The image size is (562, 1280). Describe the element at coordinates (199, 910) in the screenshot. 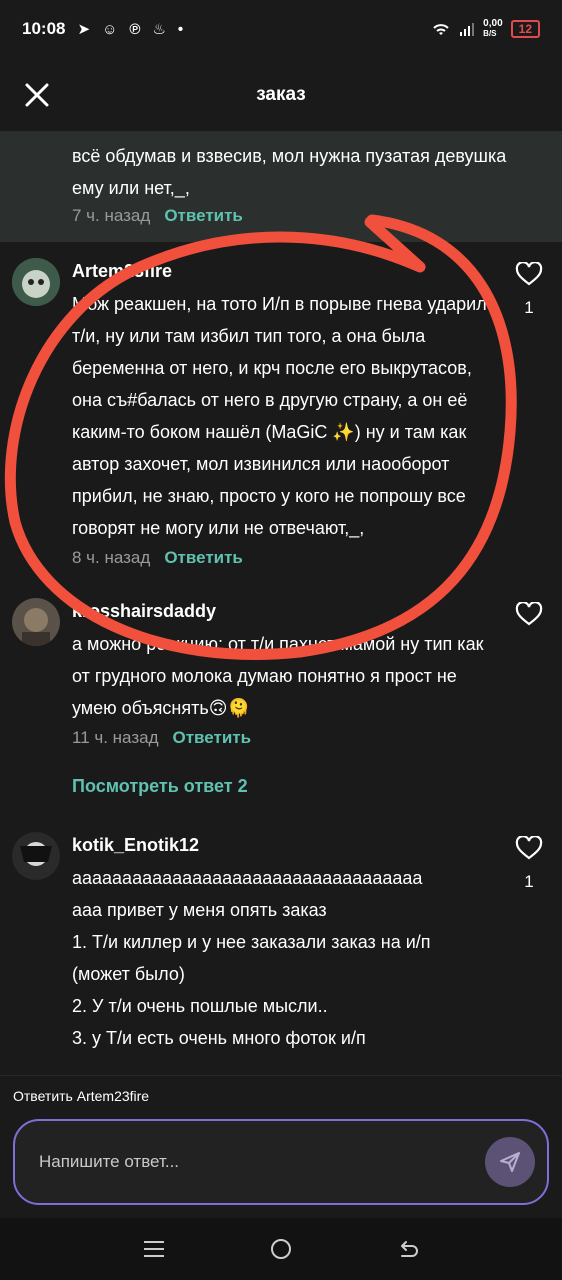

I see `comment-line: ааа привет у меня опять заказ` at that location.